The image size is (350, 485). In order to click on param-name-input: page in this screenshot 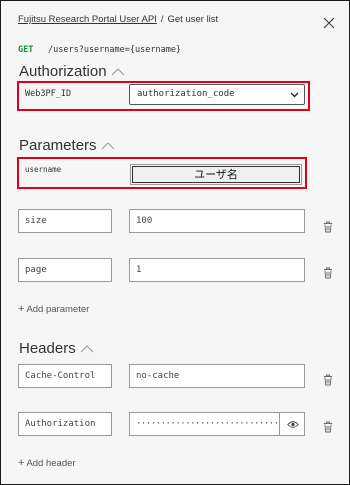, I will do `click(65, 270)`.